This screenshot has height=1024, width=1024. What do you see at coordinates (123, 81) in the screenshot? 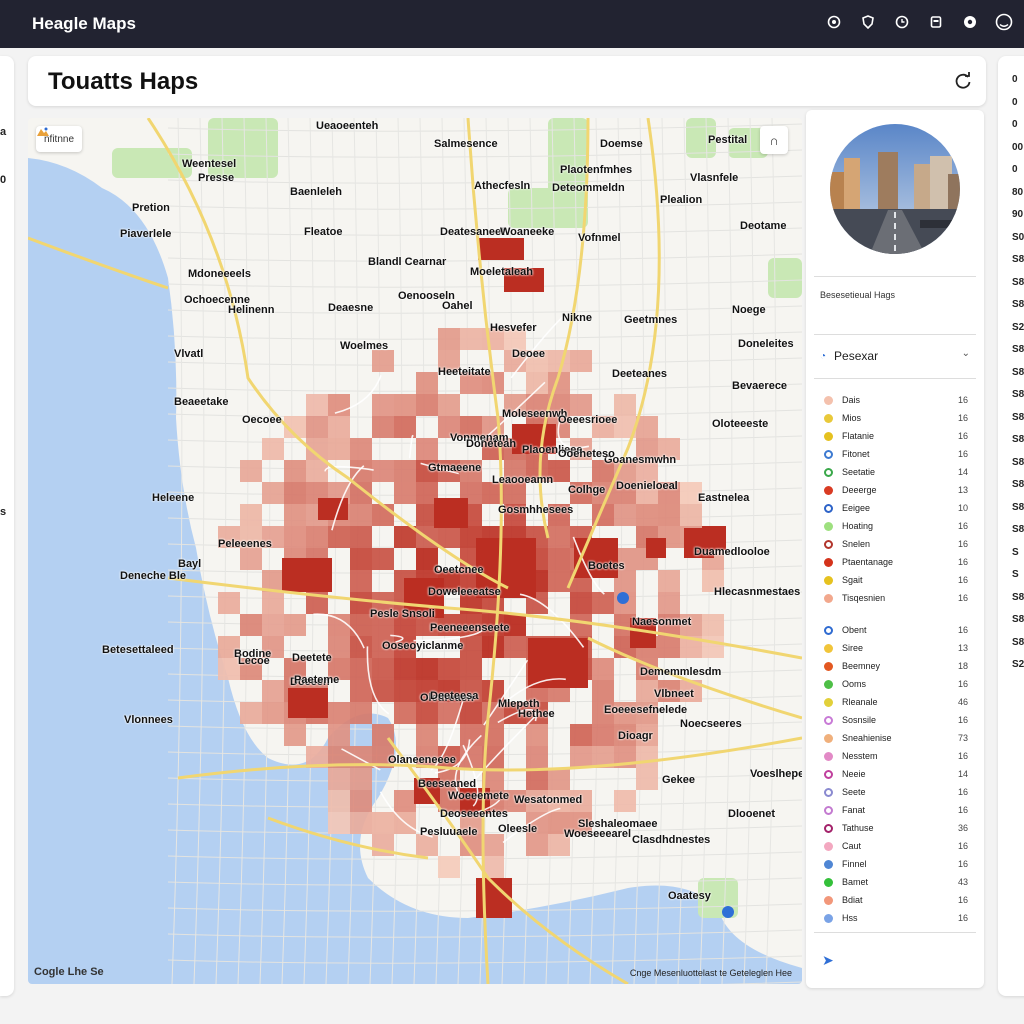
I see `page-title: Touatts Haps` at bounding box center [123, 81].